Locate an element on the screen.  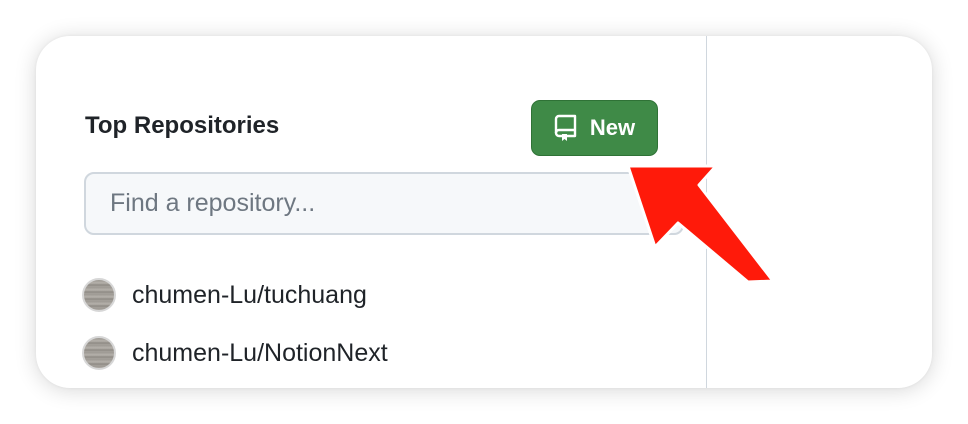
repository-item-tuchuang: chumen-Lu/tuchuang is located at coordinates (235, 295).